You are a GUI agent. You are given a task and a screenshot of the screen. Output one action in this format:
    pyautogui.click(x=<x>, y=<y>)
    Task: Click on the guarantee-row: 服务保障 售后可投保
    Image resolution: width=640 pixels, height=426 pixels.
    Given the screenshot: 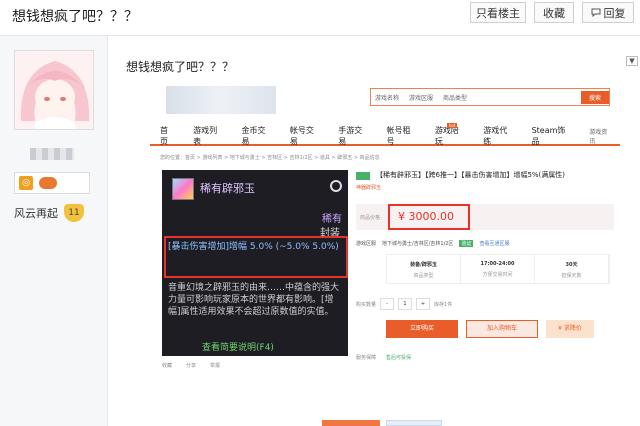 What is the action you would take?
    pyautogui.click(x=383, y=357)
    